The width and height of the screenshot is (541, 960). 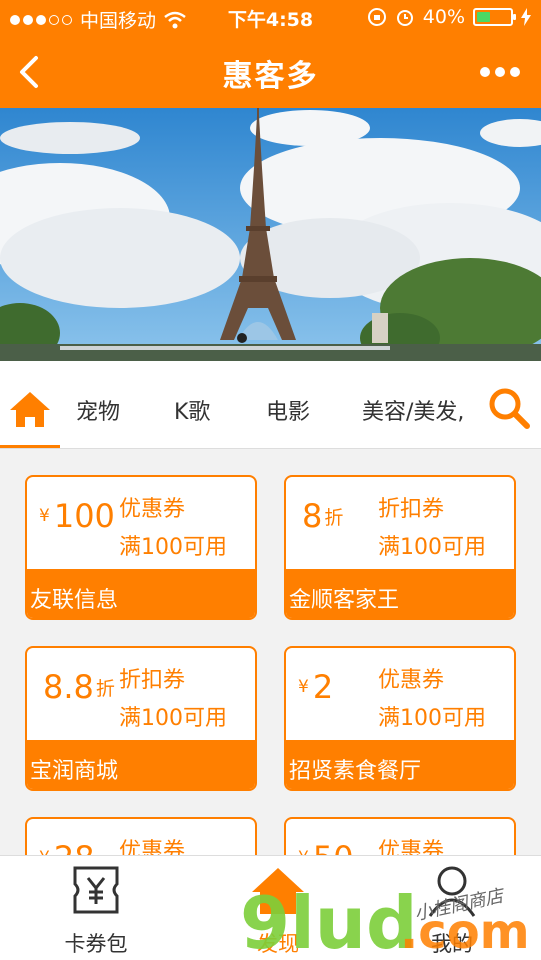 I want to click on charging-icon, so click(x=526, y=17).